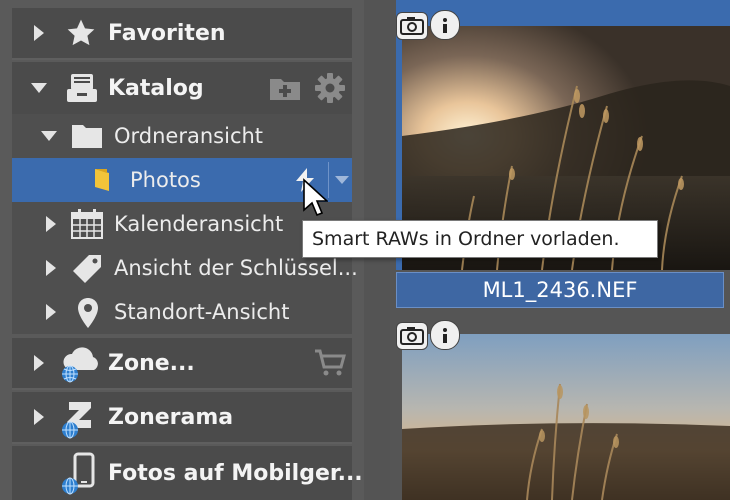 The height and width of the screenshot is (500, 730). I want to click on tree-item-label: Ordneransicht, so click(189, 136).